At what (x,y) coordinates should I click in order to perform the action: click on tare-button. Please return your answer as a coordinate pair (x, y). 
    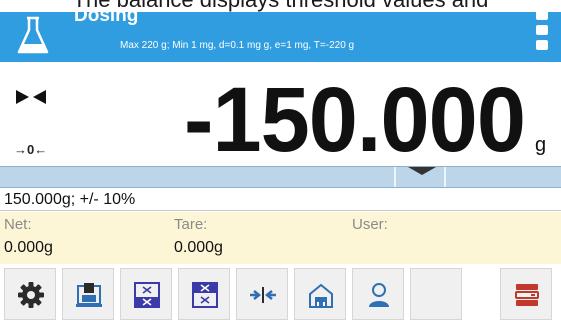
    Looking at the image, I should click on (320, 294).